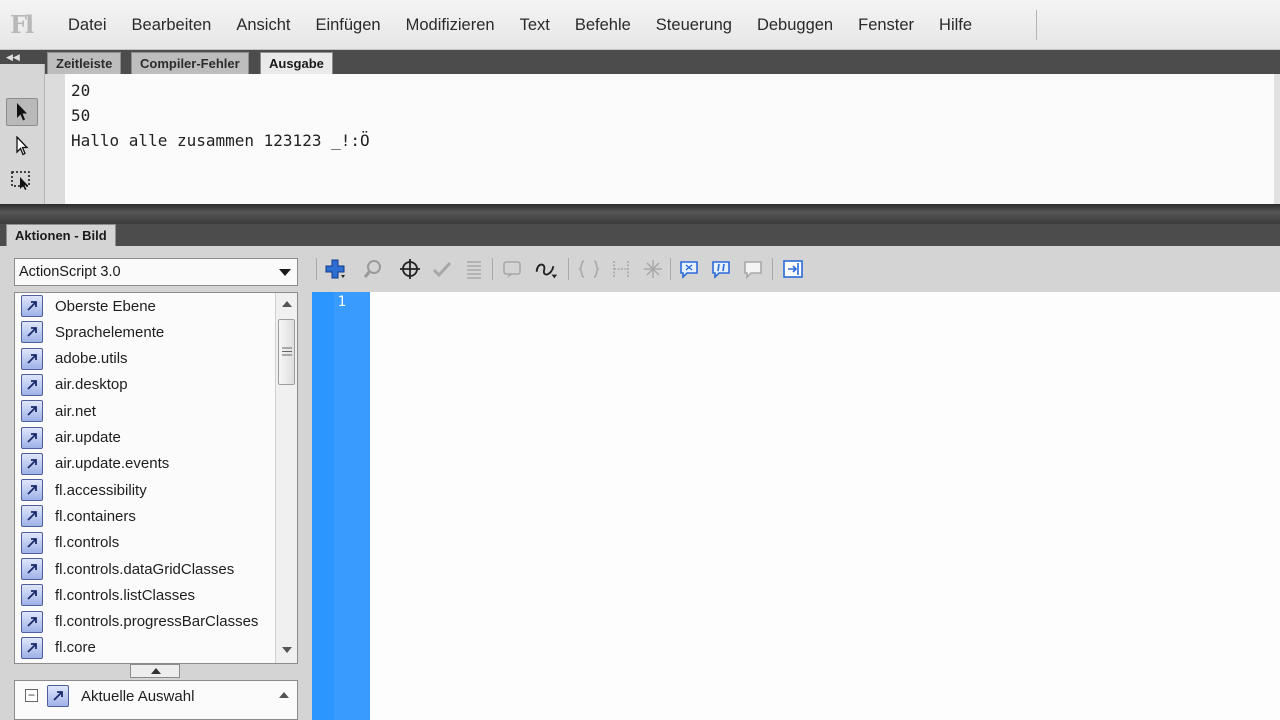 Image resolution: width=1280 pixels, height=720 pixels. Describe the element at coordinates (75, 648) in the screenshot. I see `tree-item-label: fl.core` at that location.